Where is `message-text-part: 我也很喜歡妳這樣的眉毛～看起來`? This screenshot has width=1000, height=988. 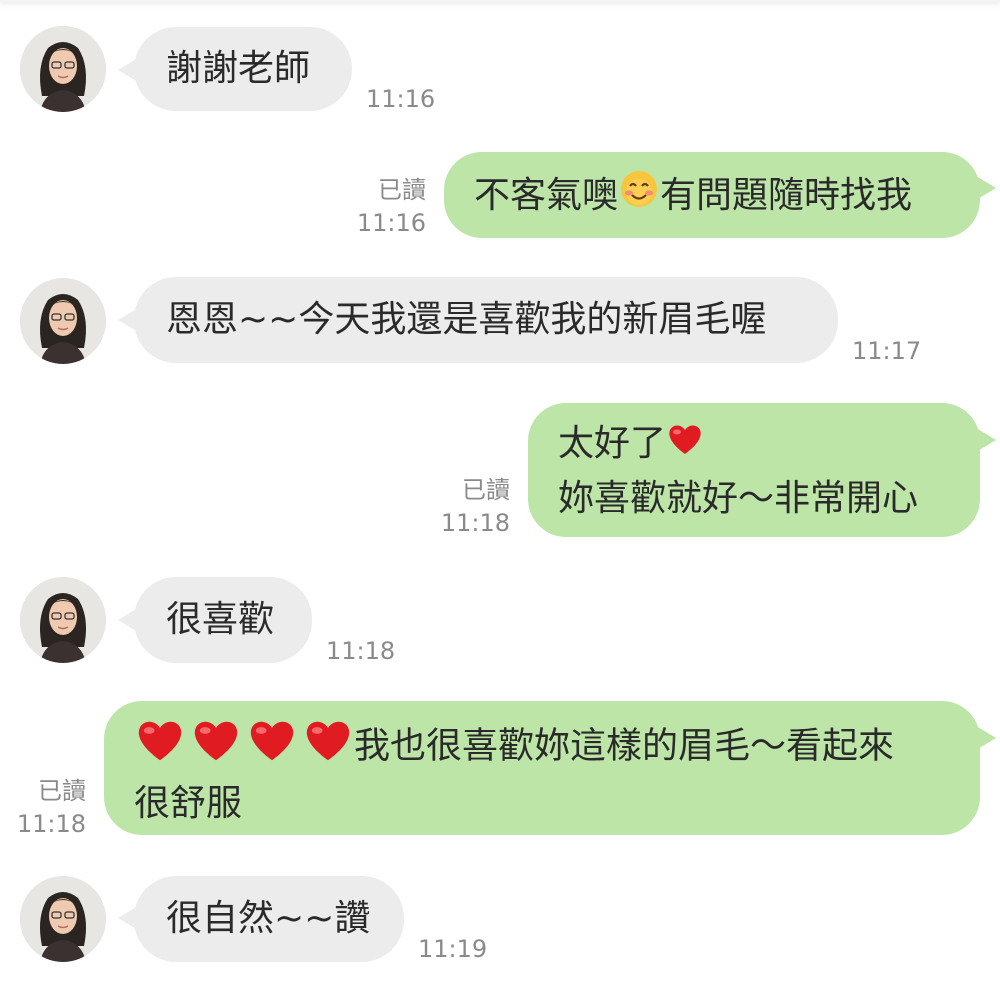 message-text-part: 我也很喜歡妳這樣的眉毛～看起來 is located at coordinates (624, 746).